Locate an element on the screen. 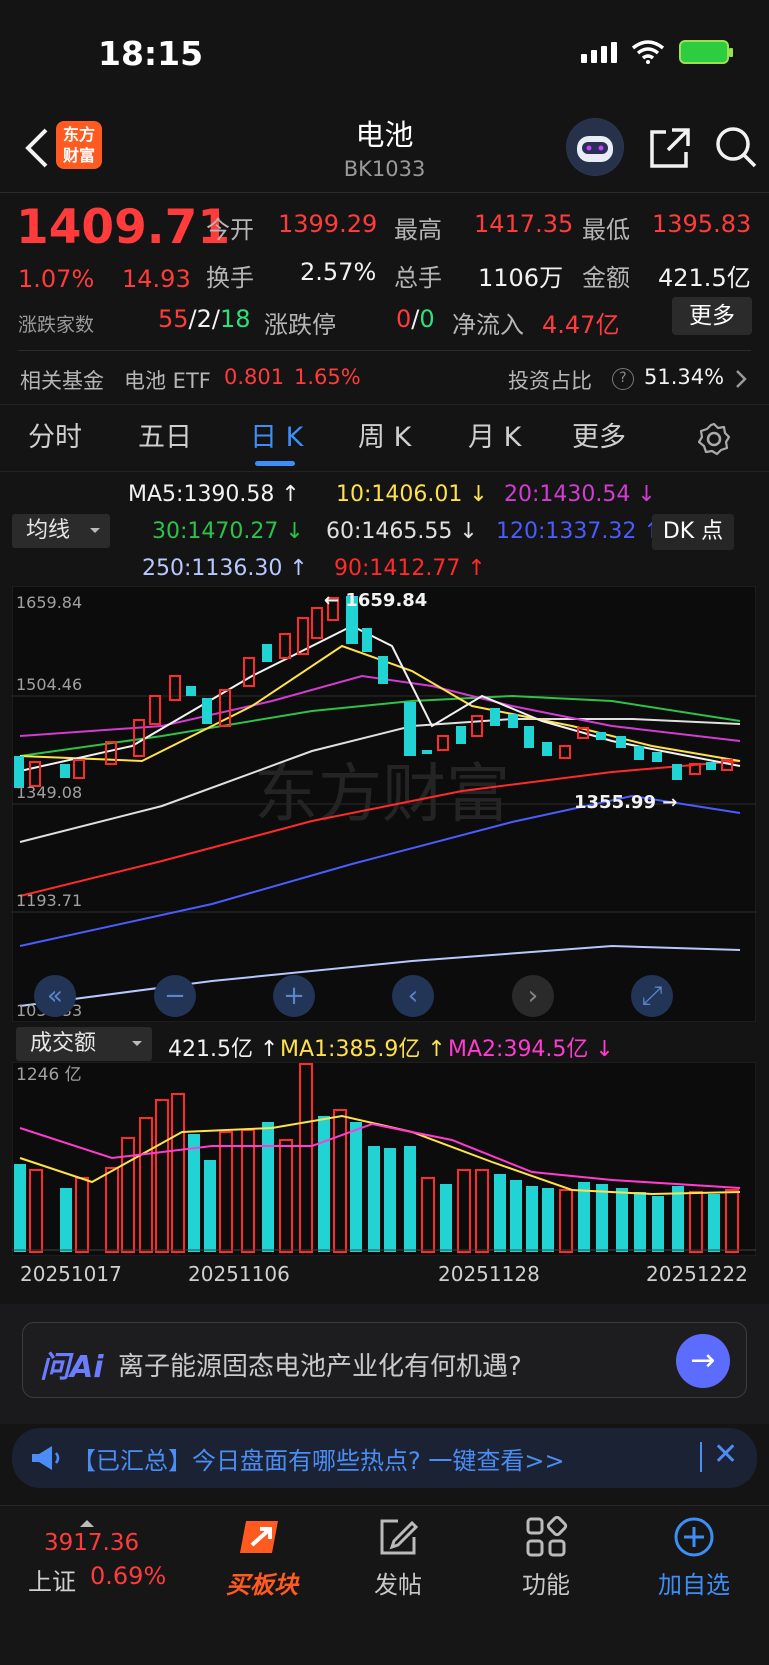 This screenshot has width=769, height=1665. status-icons is located at coordinates (657, 52).